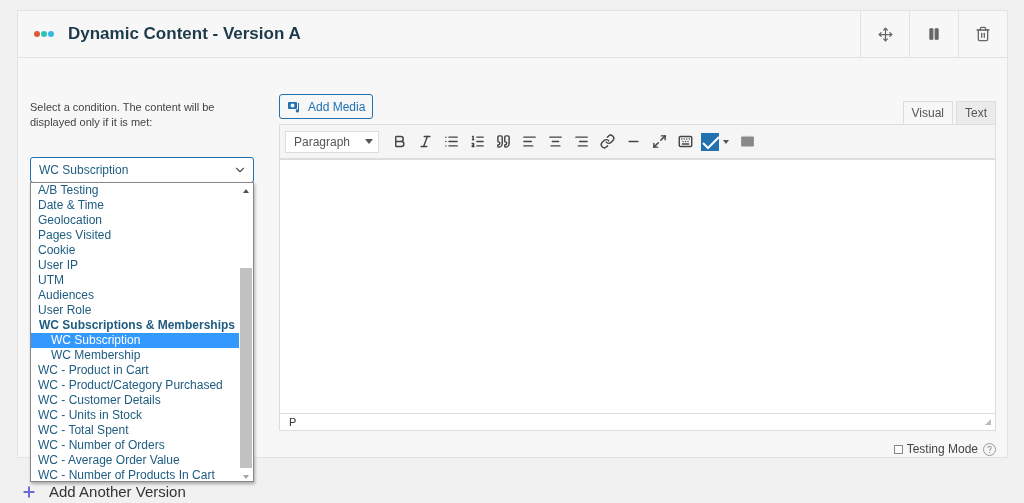 Image resolution: width=1024 pixels, height=503 pixels. What do you see at coordinates (142, 170) in the screenshot?
I see `condition-select: WC Subscription` at bounding box center [142, 170].